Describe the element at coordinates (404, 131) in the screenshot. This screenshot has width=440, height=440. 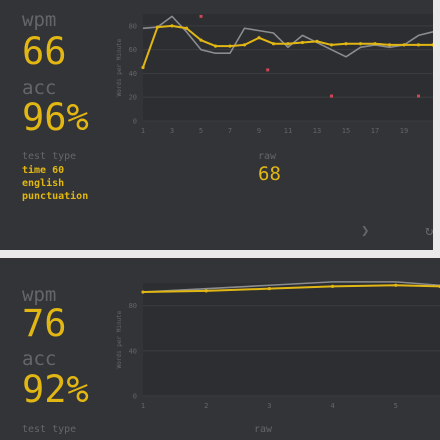
I see `x-tick-label: 19` at that location.